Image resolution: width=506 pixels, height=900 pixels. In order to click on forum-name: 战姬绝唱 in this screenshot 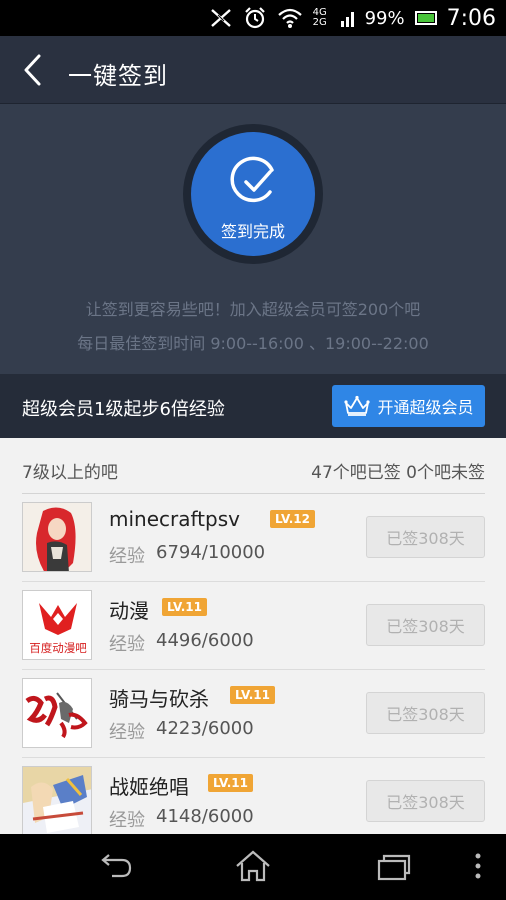, I will do `click(149, 787)`.